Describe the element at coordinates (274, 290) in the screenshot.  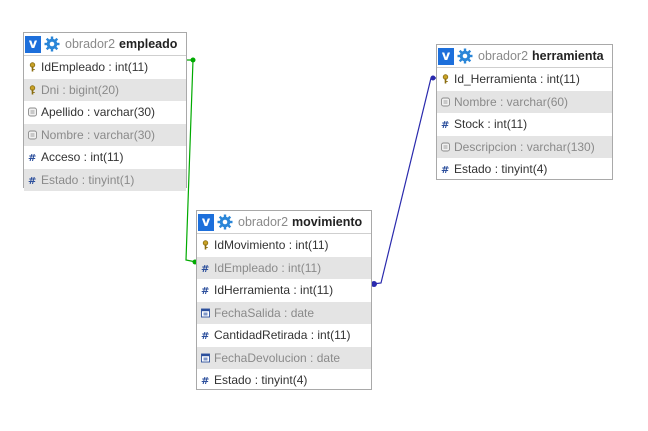
I see `field-label: IdHerramienta : int(11)` at that location.